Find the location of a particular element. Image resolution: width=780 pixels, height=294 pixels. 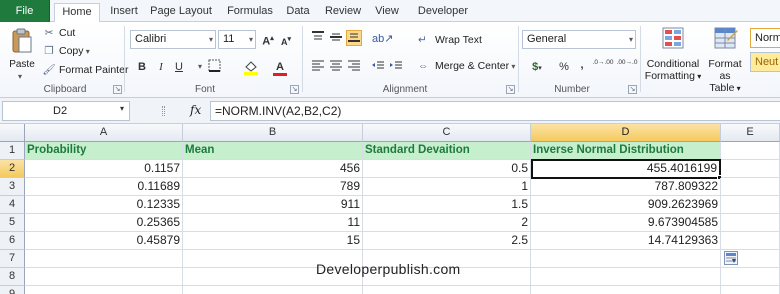

insert-function-icon: fx is located at coordinates (195, 110).